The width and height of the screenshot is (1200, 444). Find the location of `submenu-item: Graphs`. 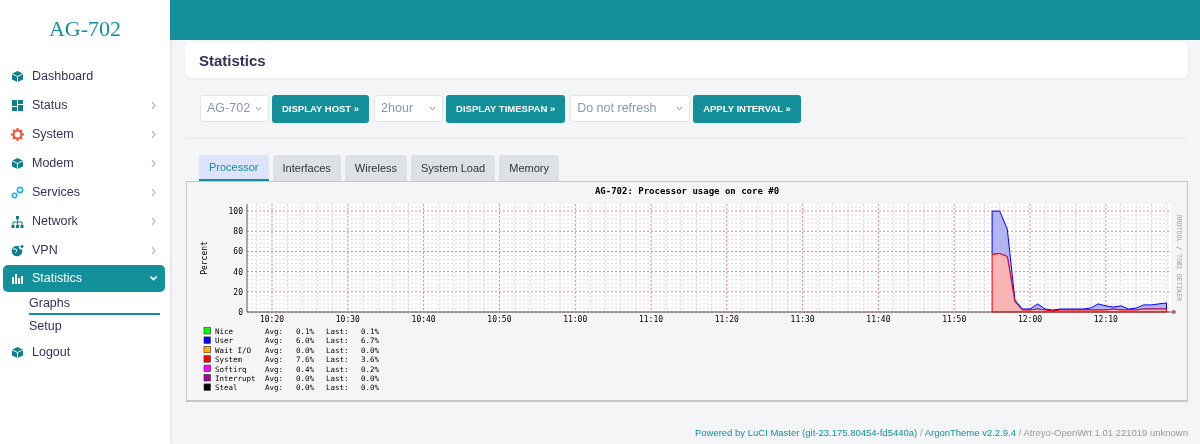

submenu-item: Graphs is located at coordinates (94, 303).